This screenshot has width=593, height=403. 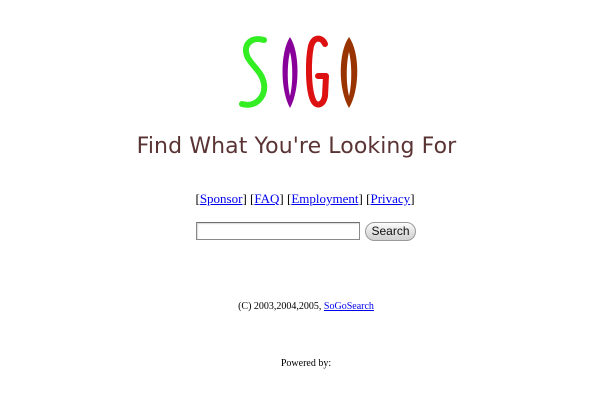 What do you see at coordinates (390, 231) in the screenshot?
I see `search-button: Search` at bounding box center [390, 231].